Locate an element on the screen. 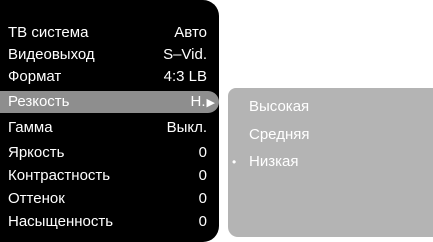 This screenshot has width=433, height=242. menu-item-value-text: Н. is located at coordinates (198, 101).